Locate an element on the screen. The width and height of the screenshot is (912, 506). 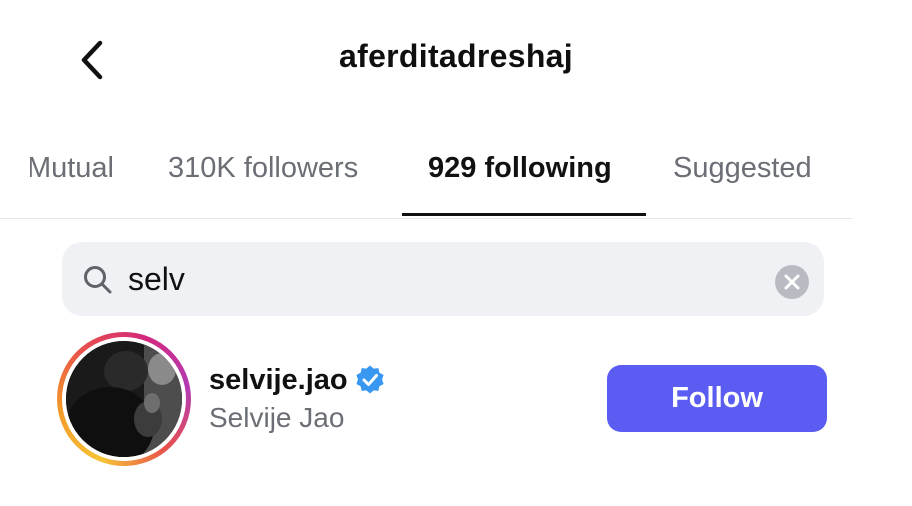
story-ring is located at coordinates (124, 399).